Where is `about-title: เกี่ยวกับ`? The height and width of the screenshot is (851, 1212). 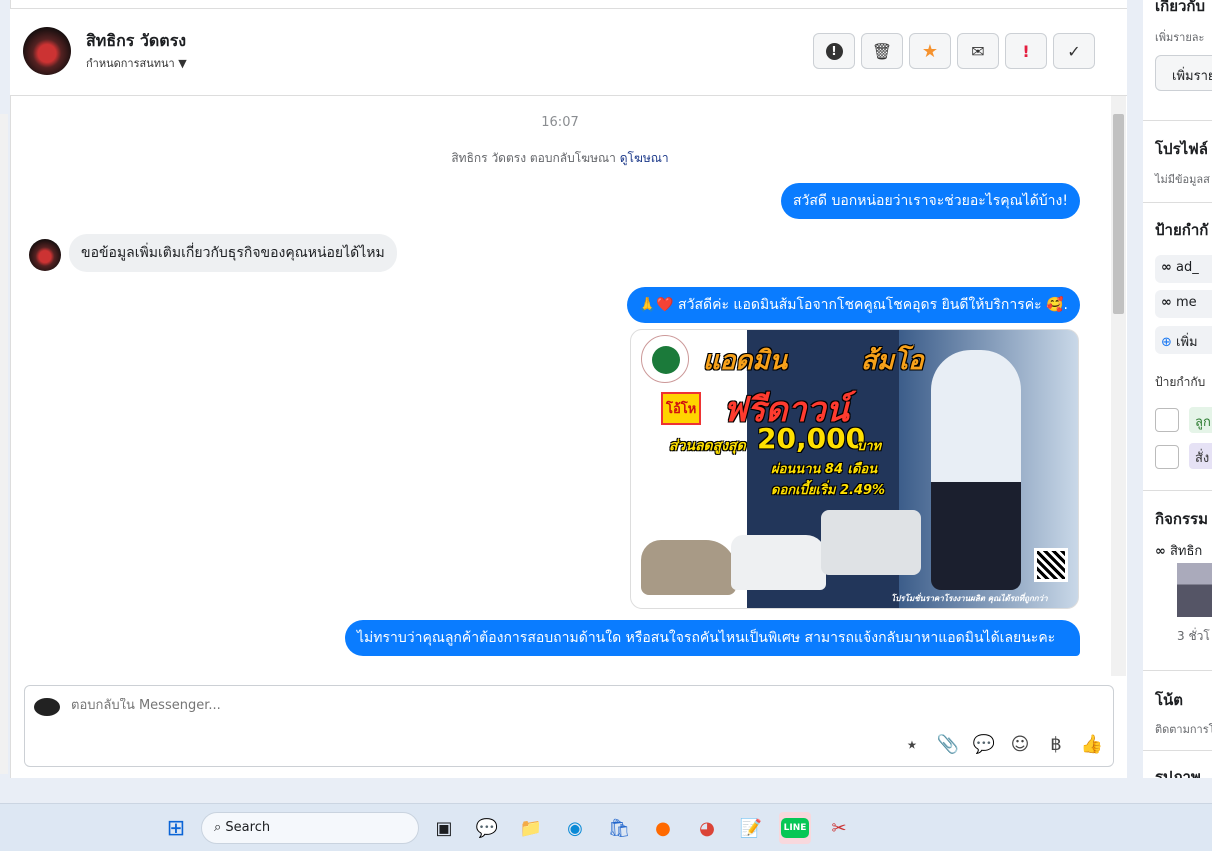
about-title: เกี่ยวกับ is located at coordinates (1180, 7).